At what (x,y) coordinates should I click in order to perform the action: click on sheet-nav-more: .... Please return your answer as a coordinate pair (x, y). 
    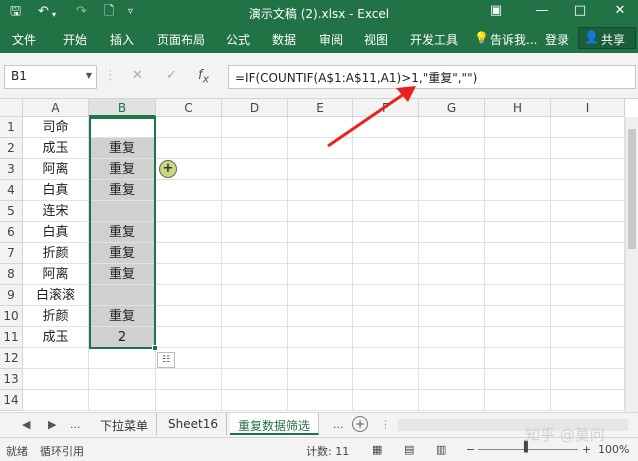
    Looking at the image, I should click on (75, 424).